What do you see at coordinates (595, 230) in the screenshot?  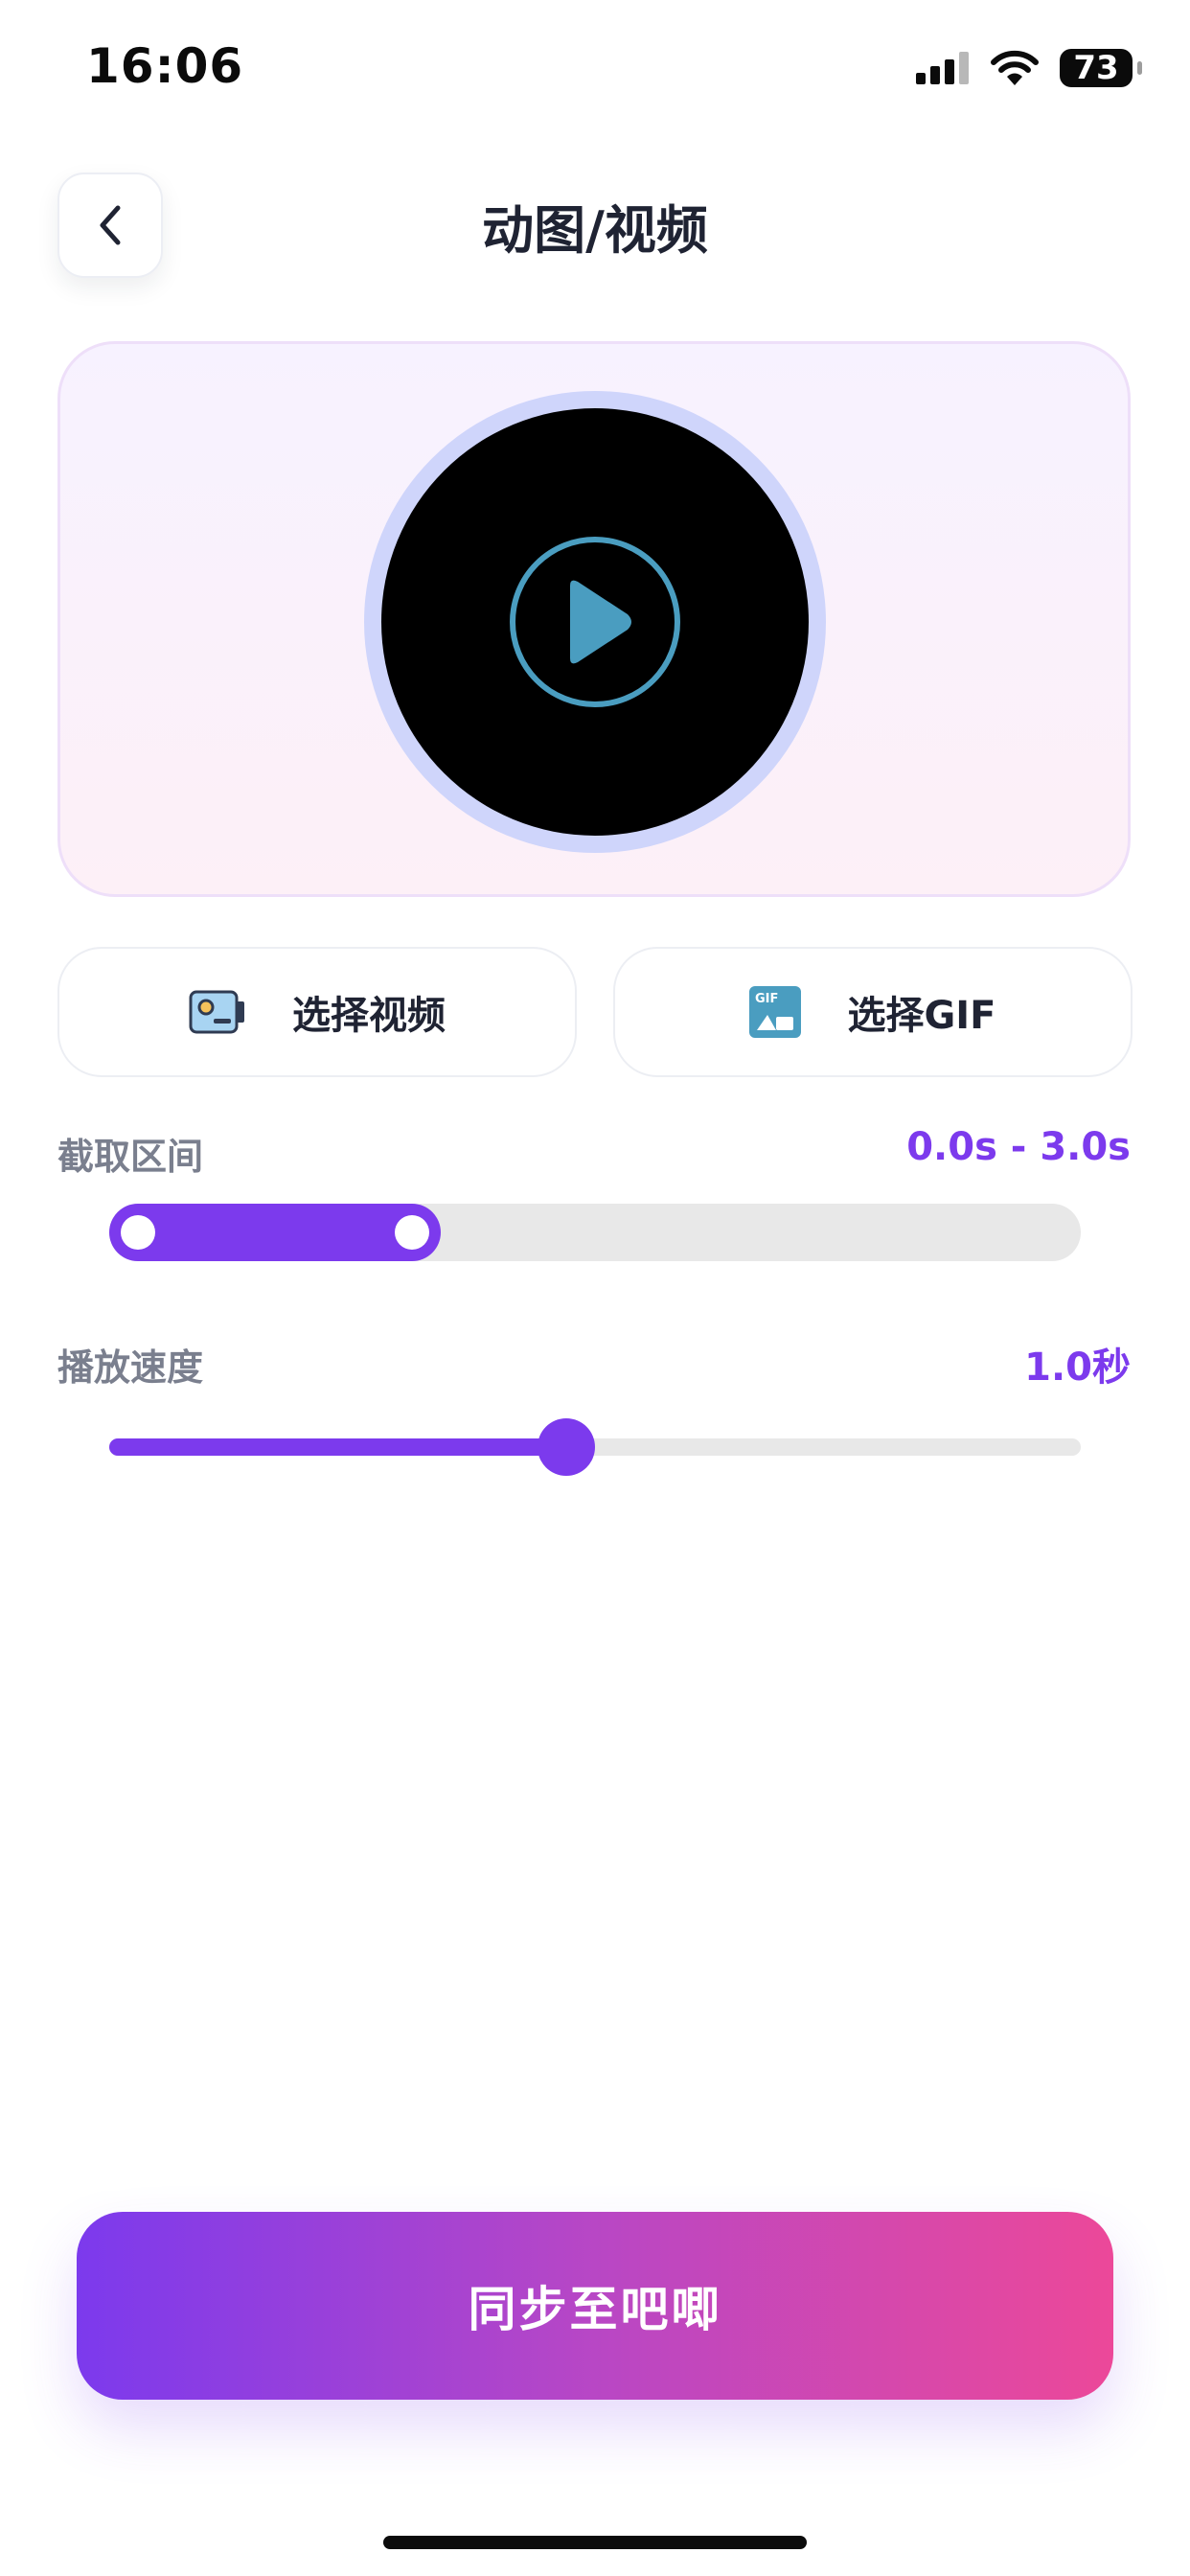 I see `page-title: 动图/视频` at bounding box center [595, 230].